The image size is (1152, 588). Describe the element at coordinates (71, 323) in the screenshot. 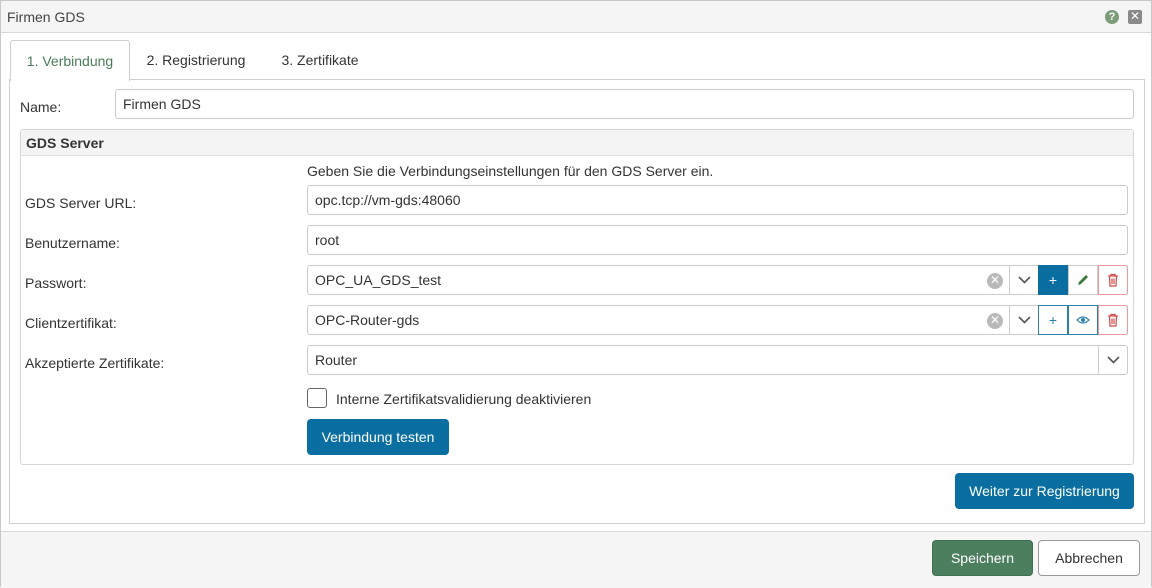

I see `client-cert-label: Clientzertifikat:` at that location.